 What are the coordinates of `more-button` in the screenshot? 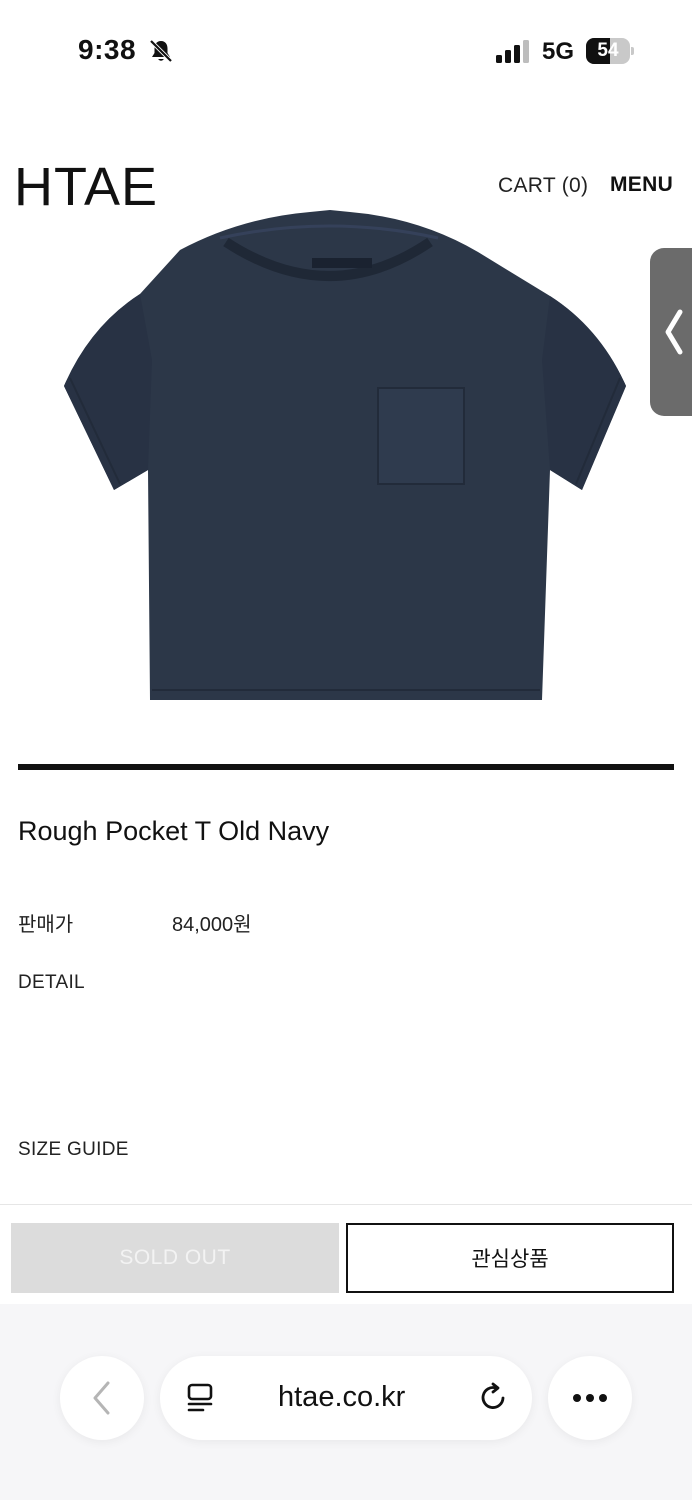 It's located at (590, 1398).